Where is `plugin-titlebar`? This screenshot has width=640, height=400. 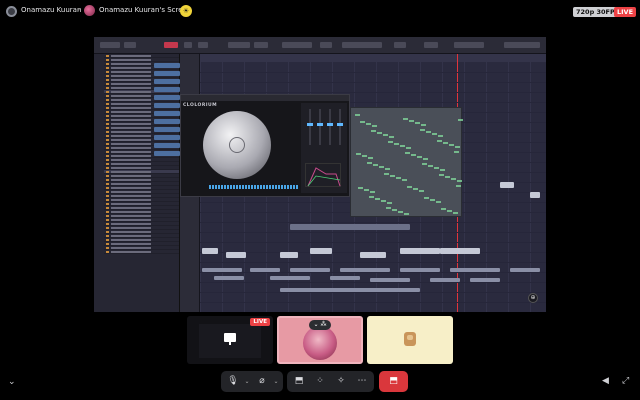 plugin-titlebar is located at coordinates (265, 98).